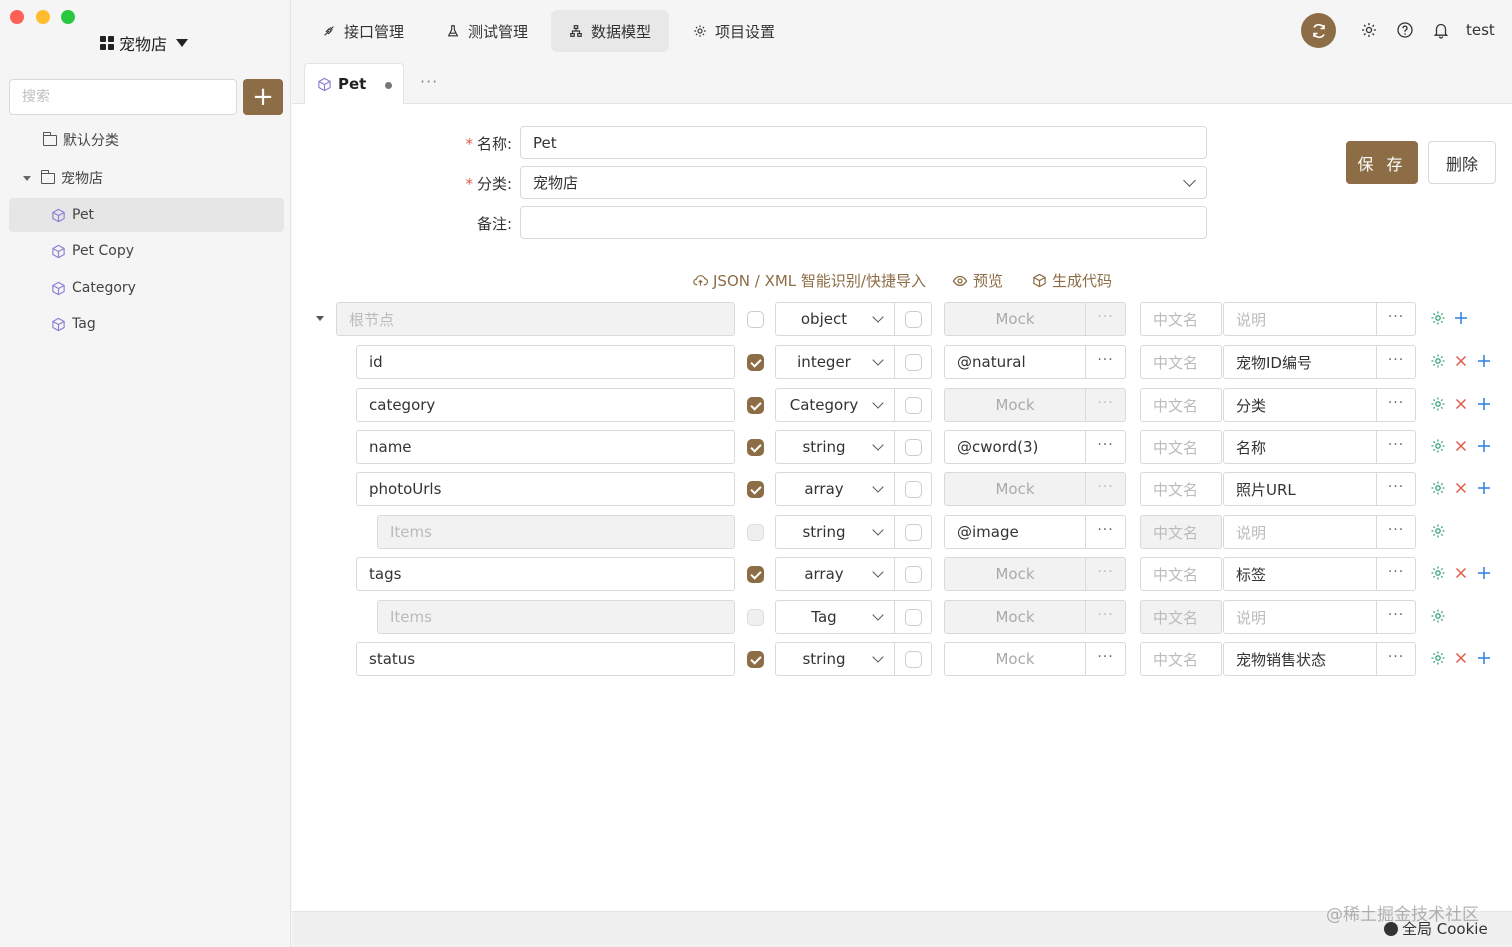 This screenshot has height=947, width=1512. What do you see at coordinates (1300, 659) in the screenshot?
I see `description-input: 宠物销售状态` at bounding box center [1300, 659].